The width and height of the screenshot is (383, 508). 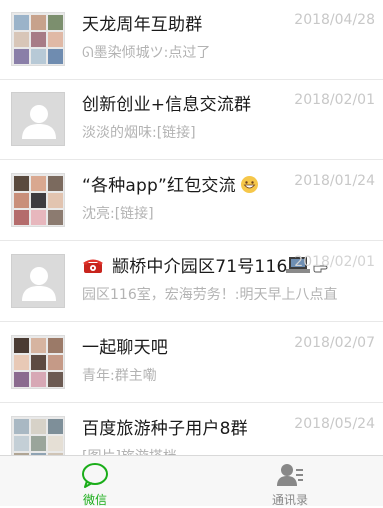 I want to click on chat-preview: 青年:群主嘞, so click(x=119, y=376).